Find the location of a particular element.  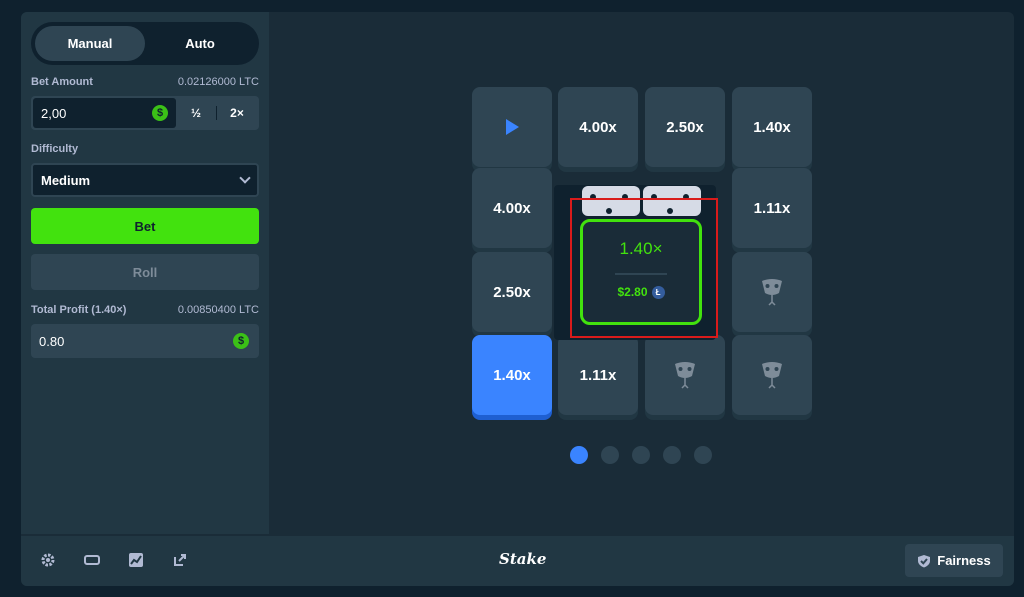

play-icon is located at coordinates (512, 127).